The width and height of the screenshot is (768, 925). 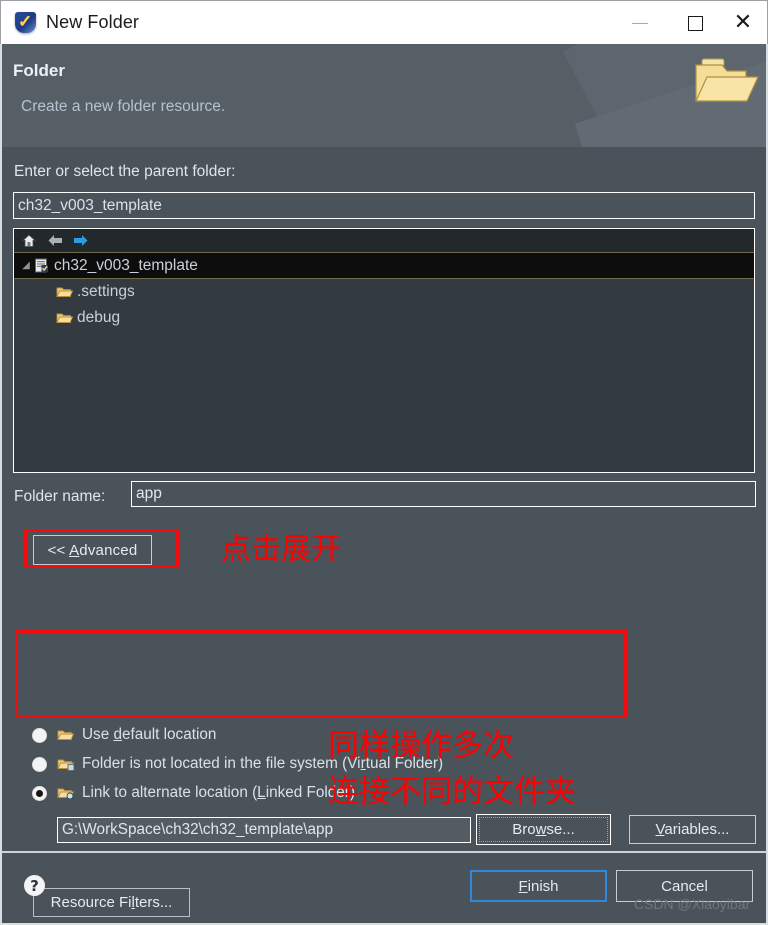 I want to click on option-label-pre: Use, so click(x=98, y=734).